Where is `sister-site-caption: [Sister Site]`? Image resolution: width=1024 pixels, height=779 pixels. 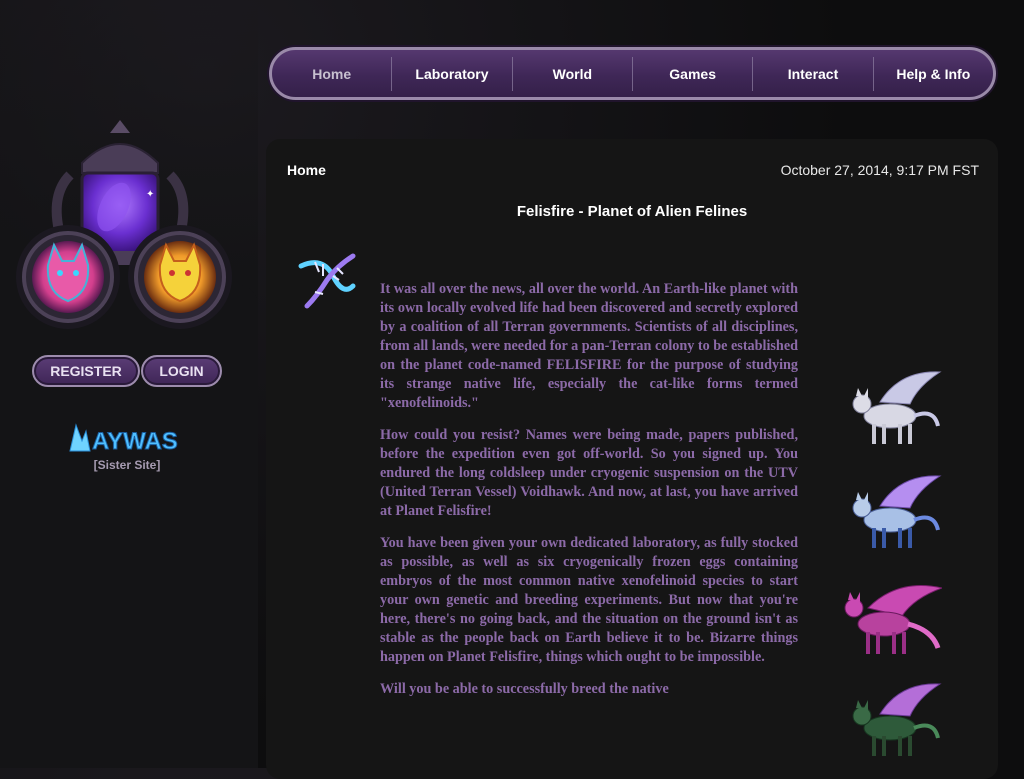 sister-site-caption: [Sister Site] is located at coordinates (127, 465).